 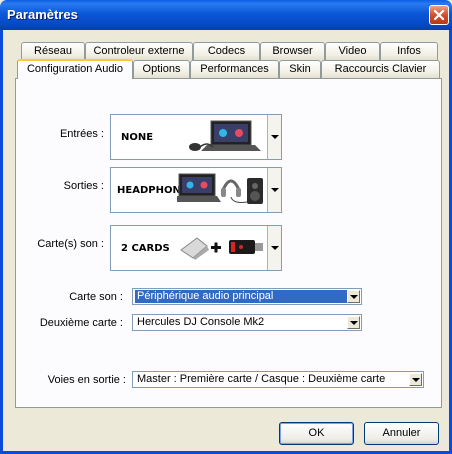 What do you see at coordinates (70, 244) in the screenshot?
I see `soundcards-label: Carte(s) son :` at bounding box center [70, 244].